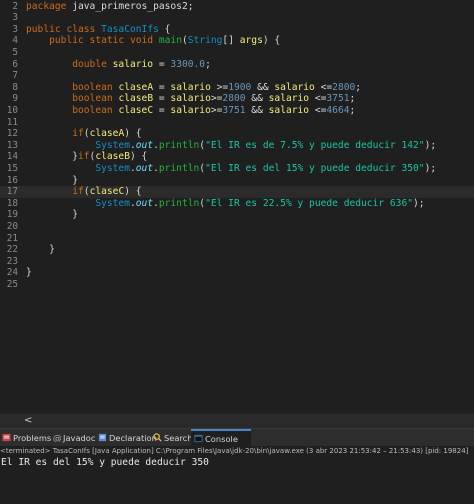  Describe the element at coordinates (12, 110) in the screenshot. I see `line-number: 10` at that location.